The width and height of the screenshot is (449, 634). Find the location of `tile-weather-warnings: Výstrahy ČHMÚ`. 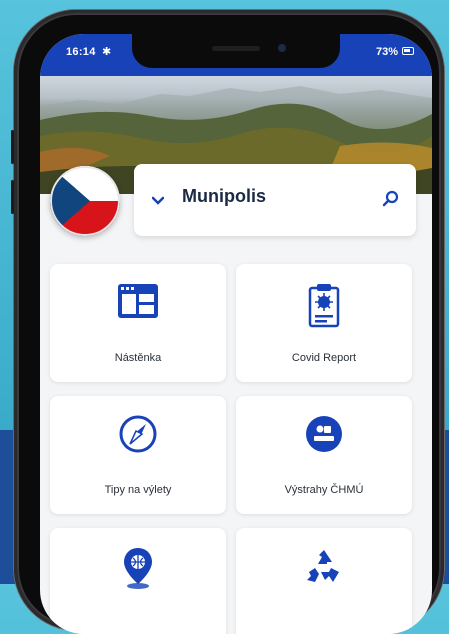

tile-weather-warnings: Výstrahy ČHMÚ is located at coordinates (324, 455).